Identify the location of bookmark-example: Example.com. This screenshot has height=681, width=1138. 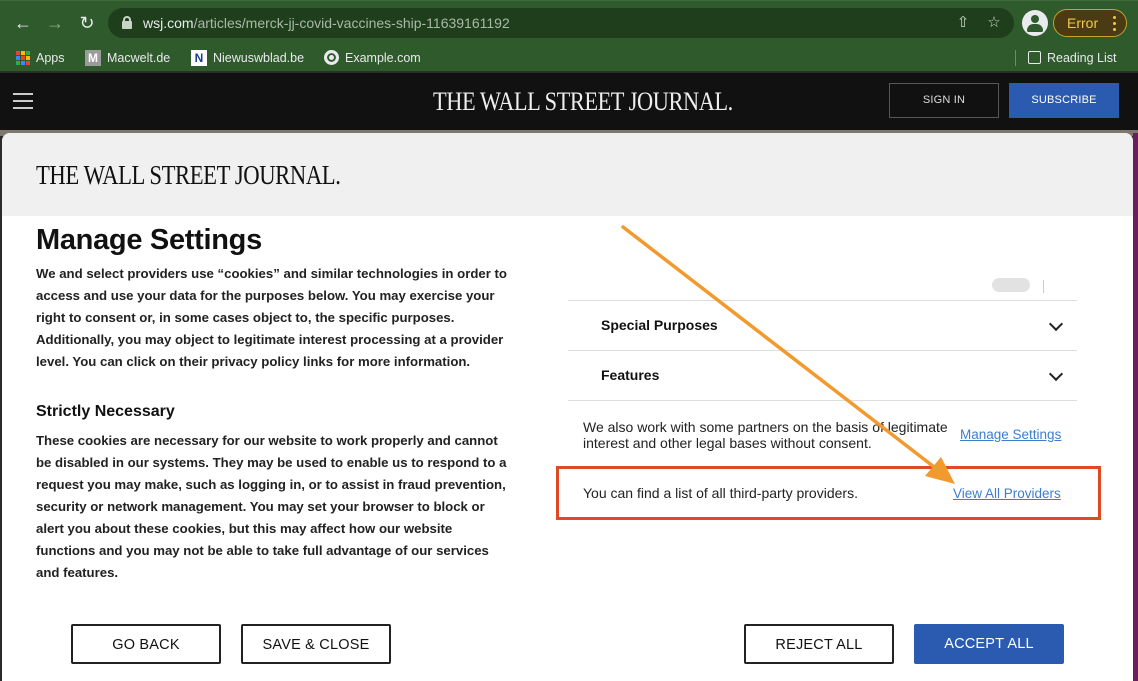
(372, 58).